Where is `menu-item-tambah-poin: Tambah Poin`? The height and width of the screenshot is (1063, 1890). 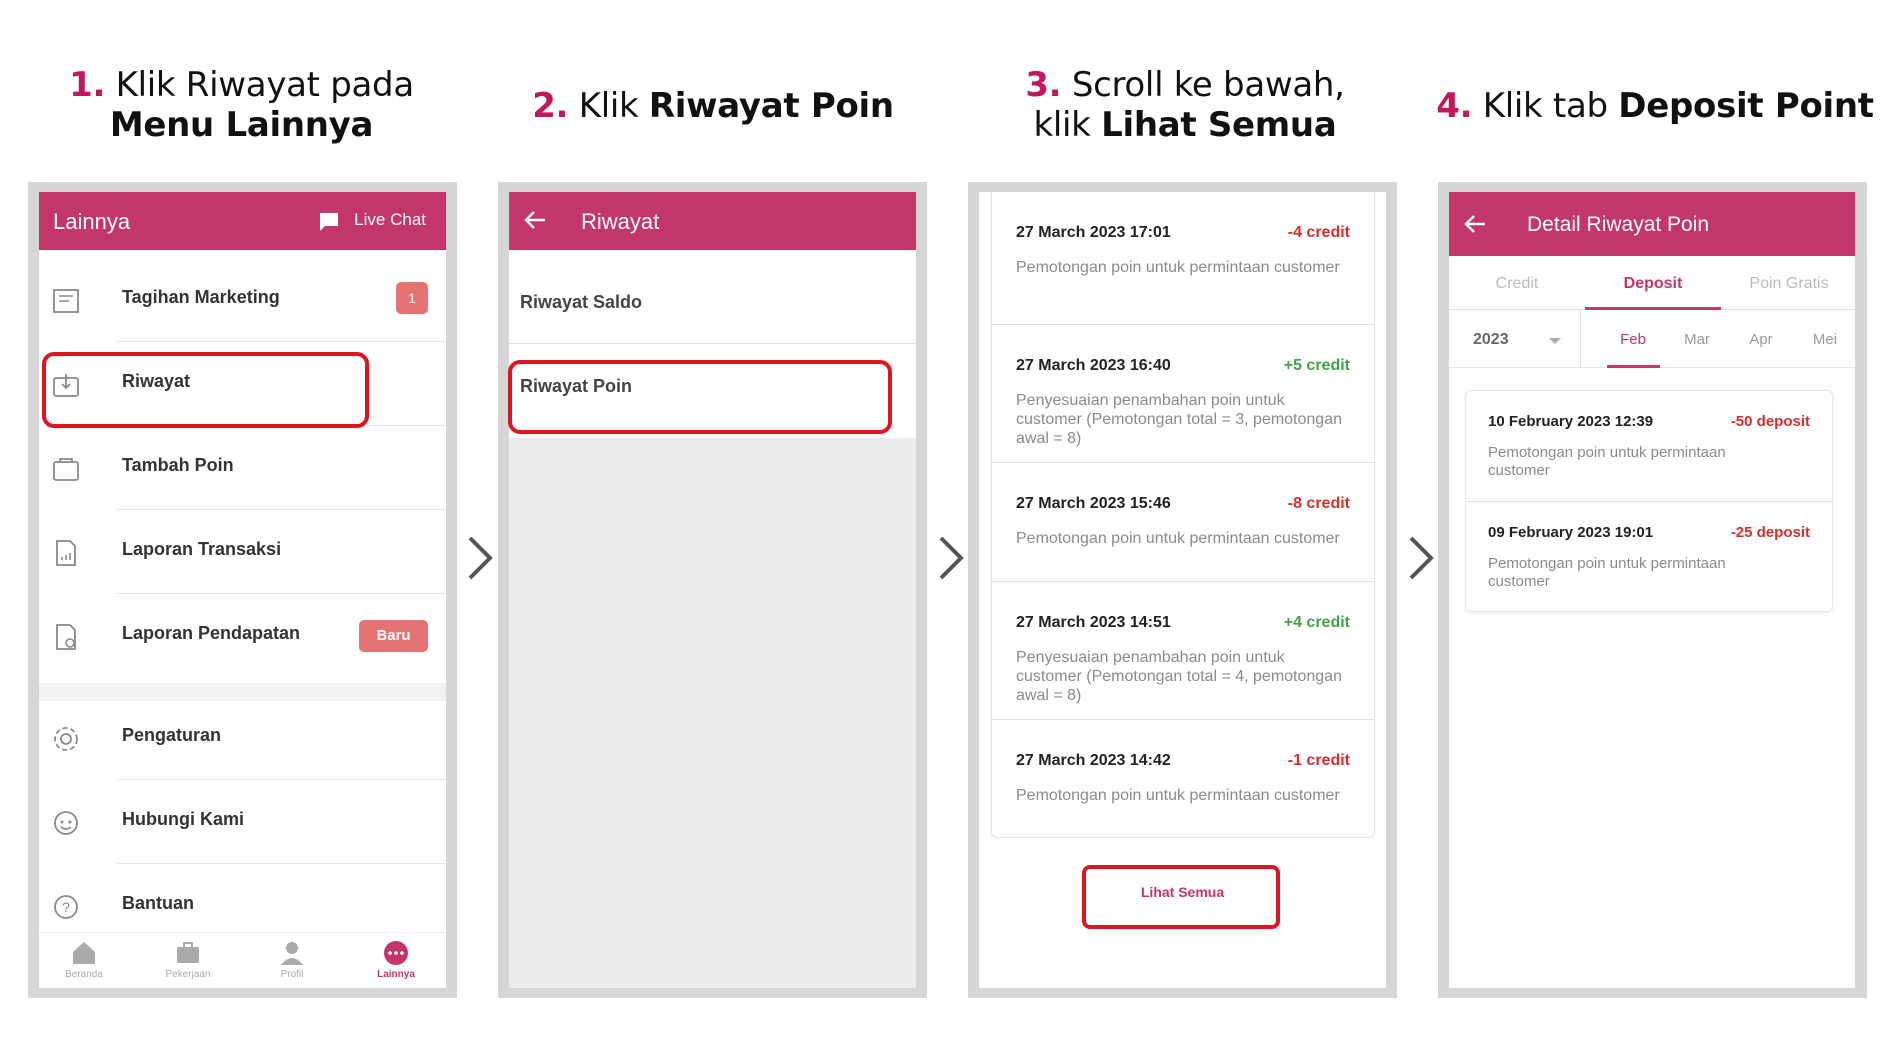
menu-item-tambah-poin: Tambah Poin is located at coordinates (242, 468).